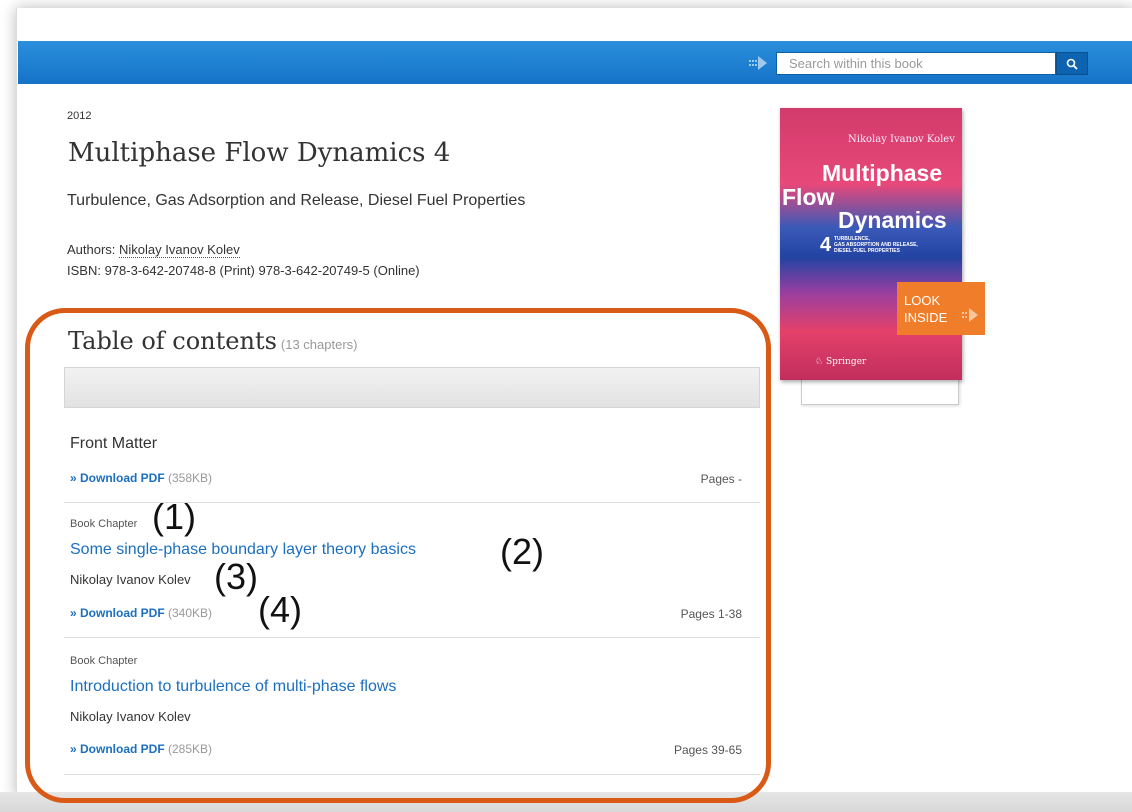 This screenshot has height=812, width=1132. Describe the element at coordinates (758, 63) in the screenshot. I see `search-arrow-icon` at that location.